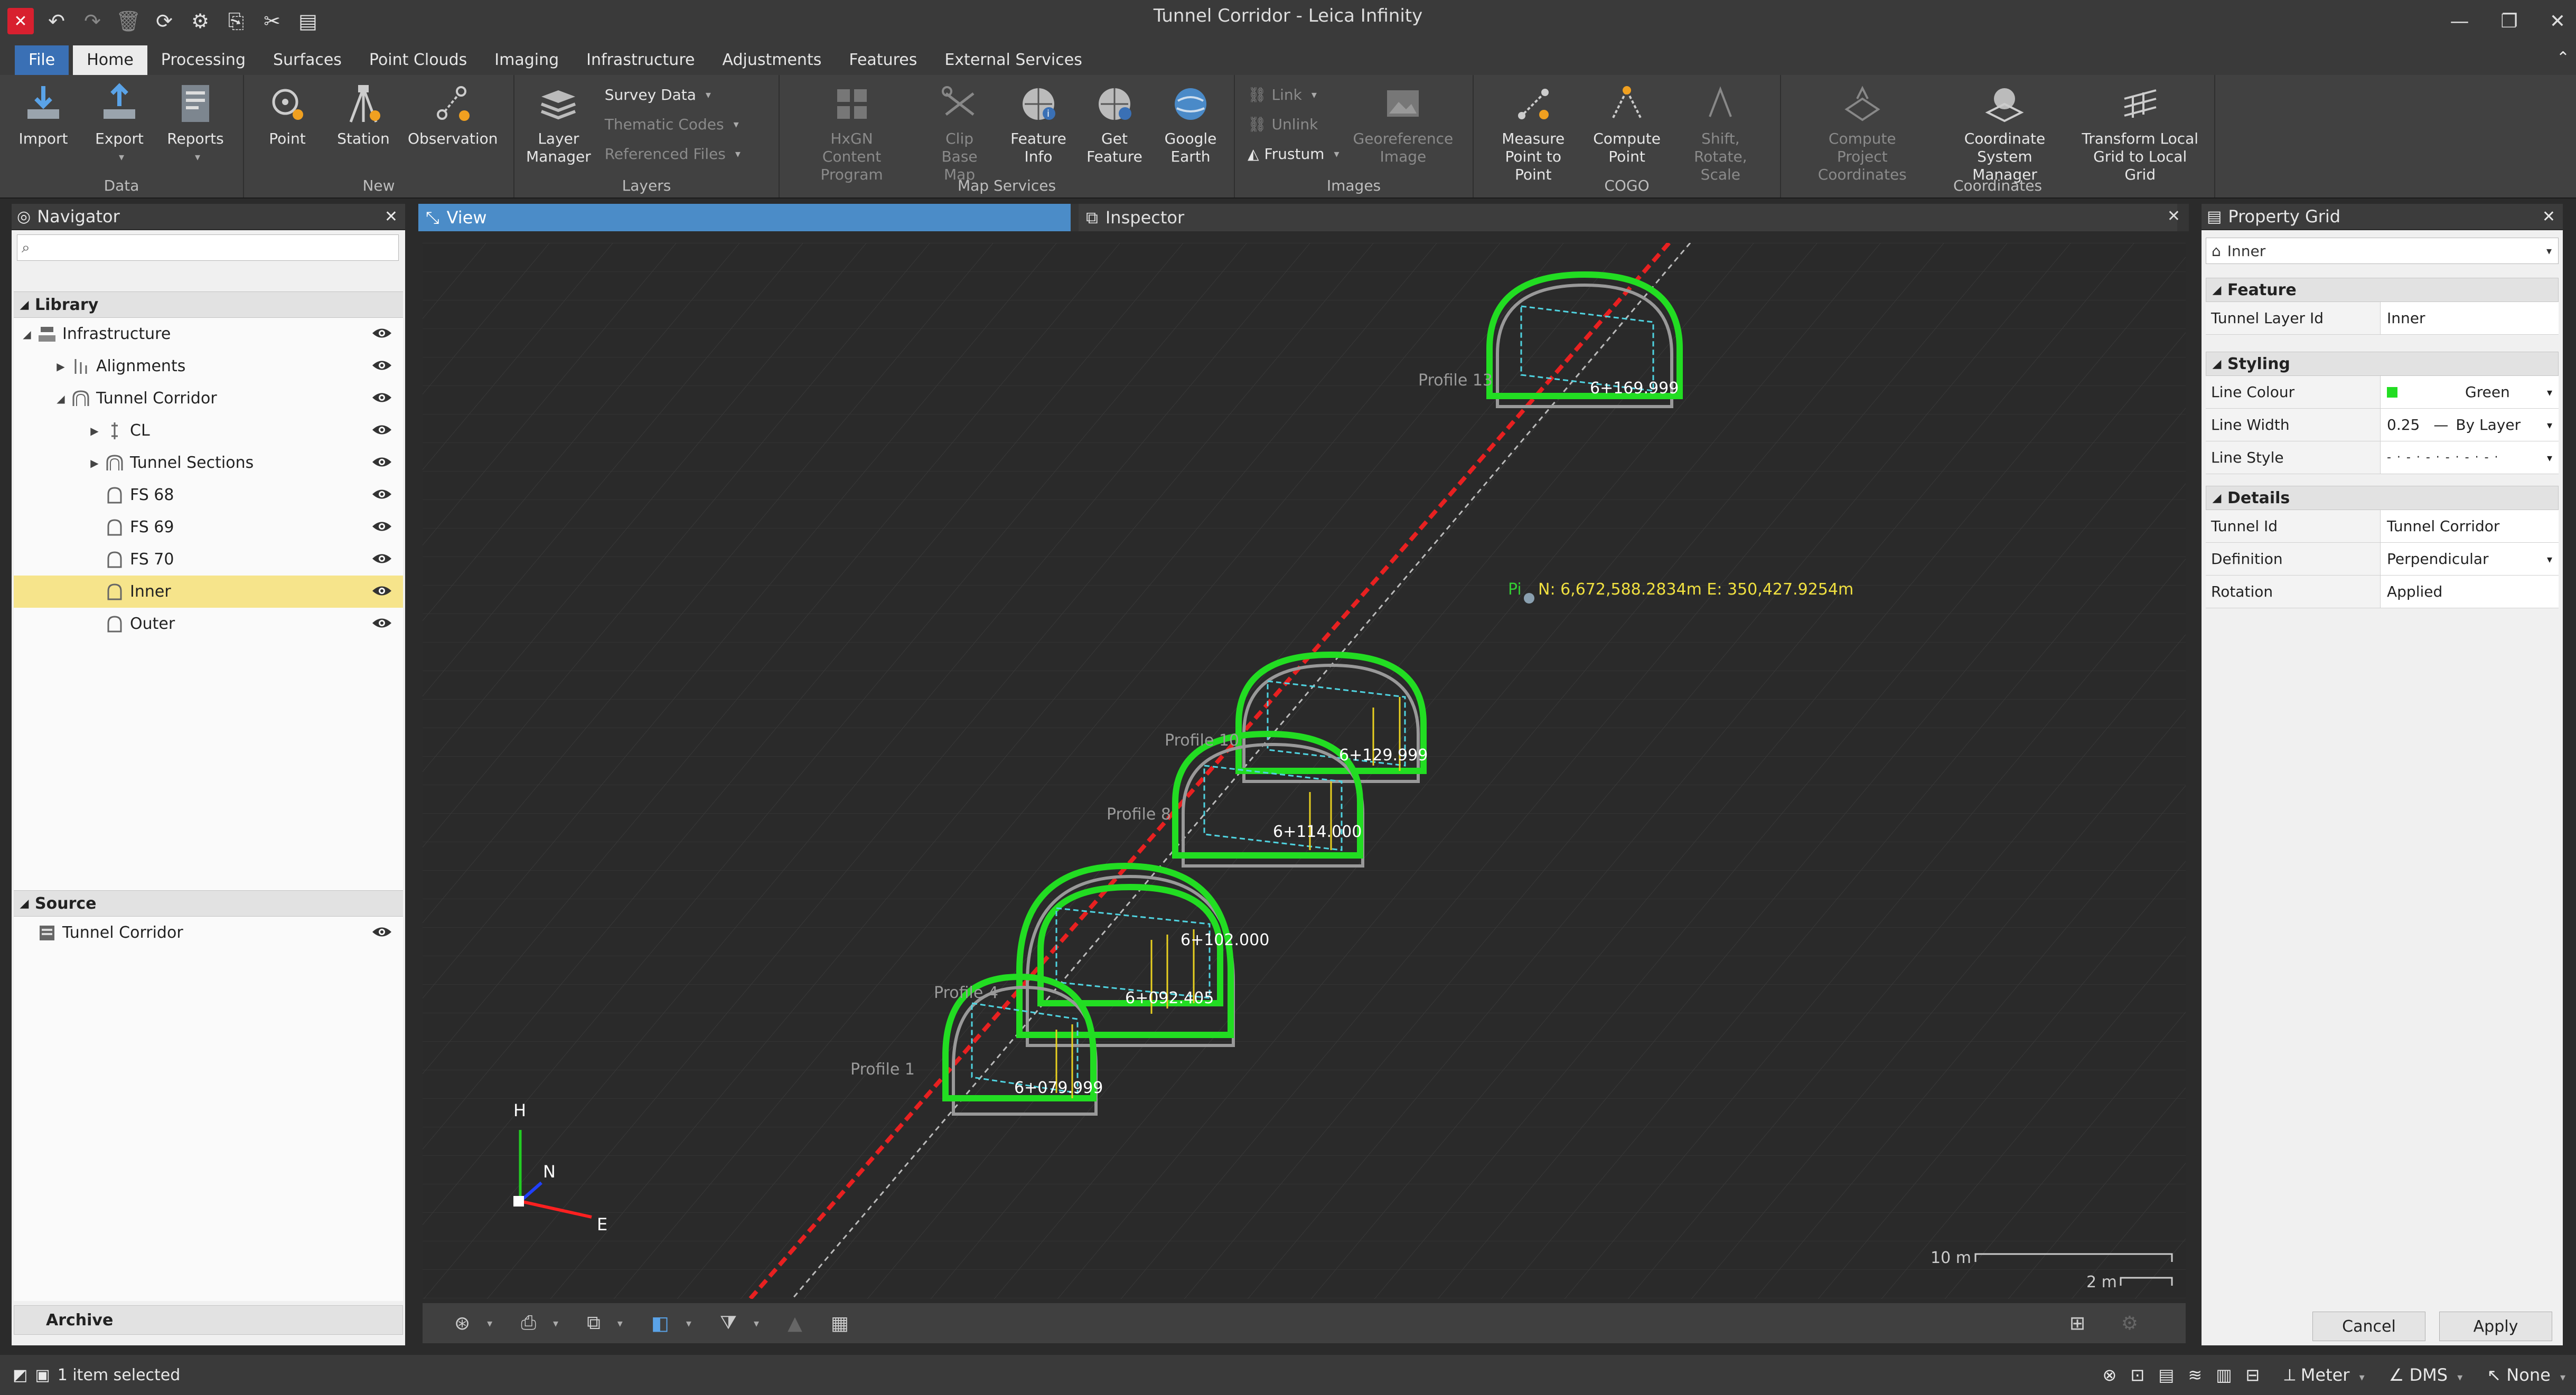 The width and height of the screenshot is (2576, 1395). What do you see at coordinates (2129, 1323) in the screenshot?
I see `settings-icon: ⚙` at bounding box center [2129, 1323].